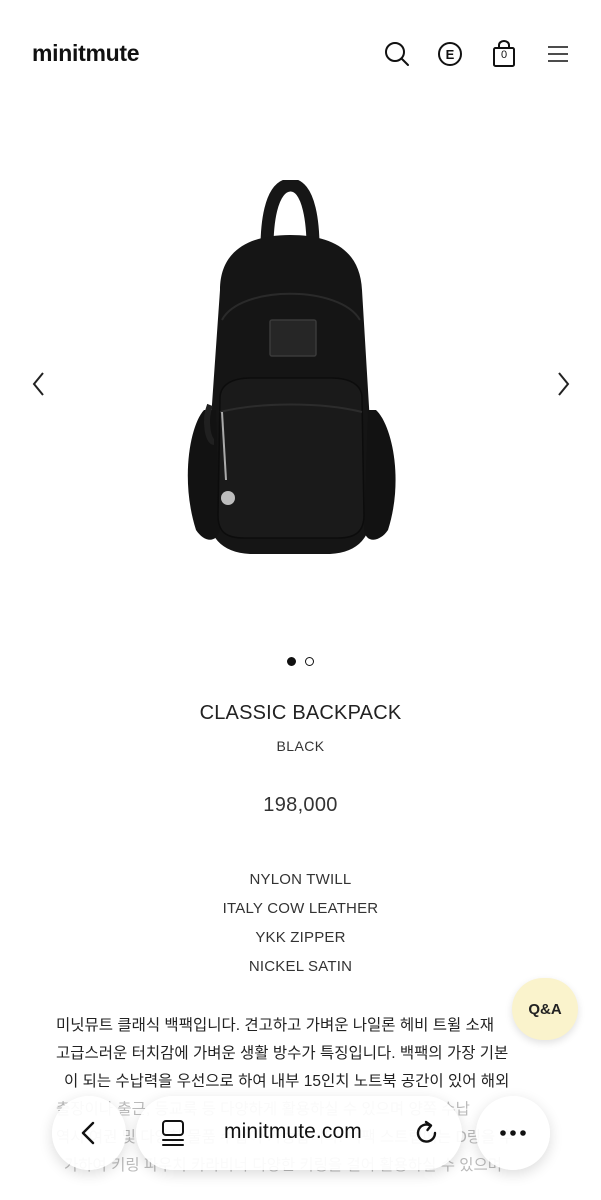 The width and height of the screenshot is (601, 1200). I want to click on address-bar: minitmute.com, so click(299, 1133).